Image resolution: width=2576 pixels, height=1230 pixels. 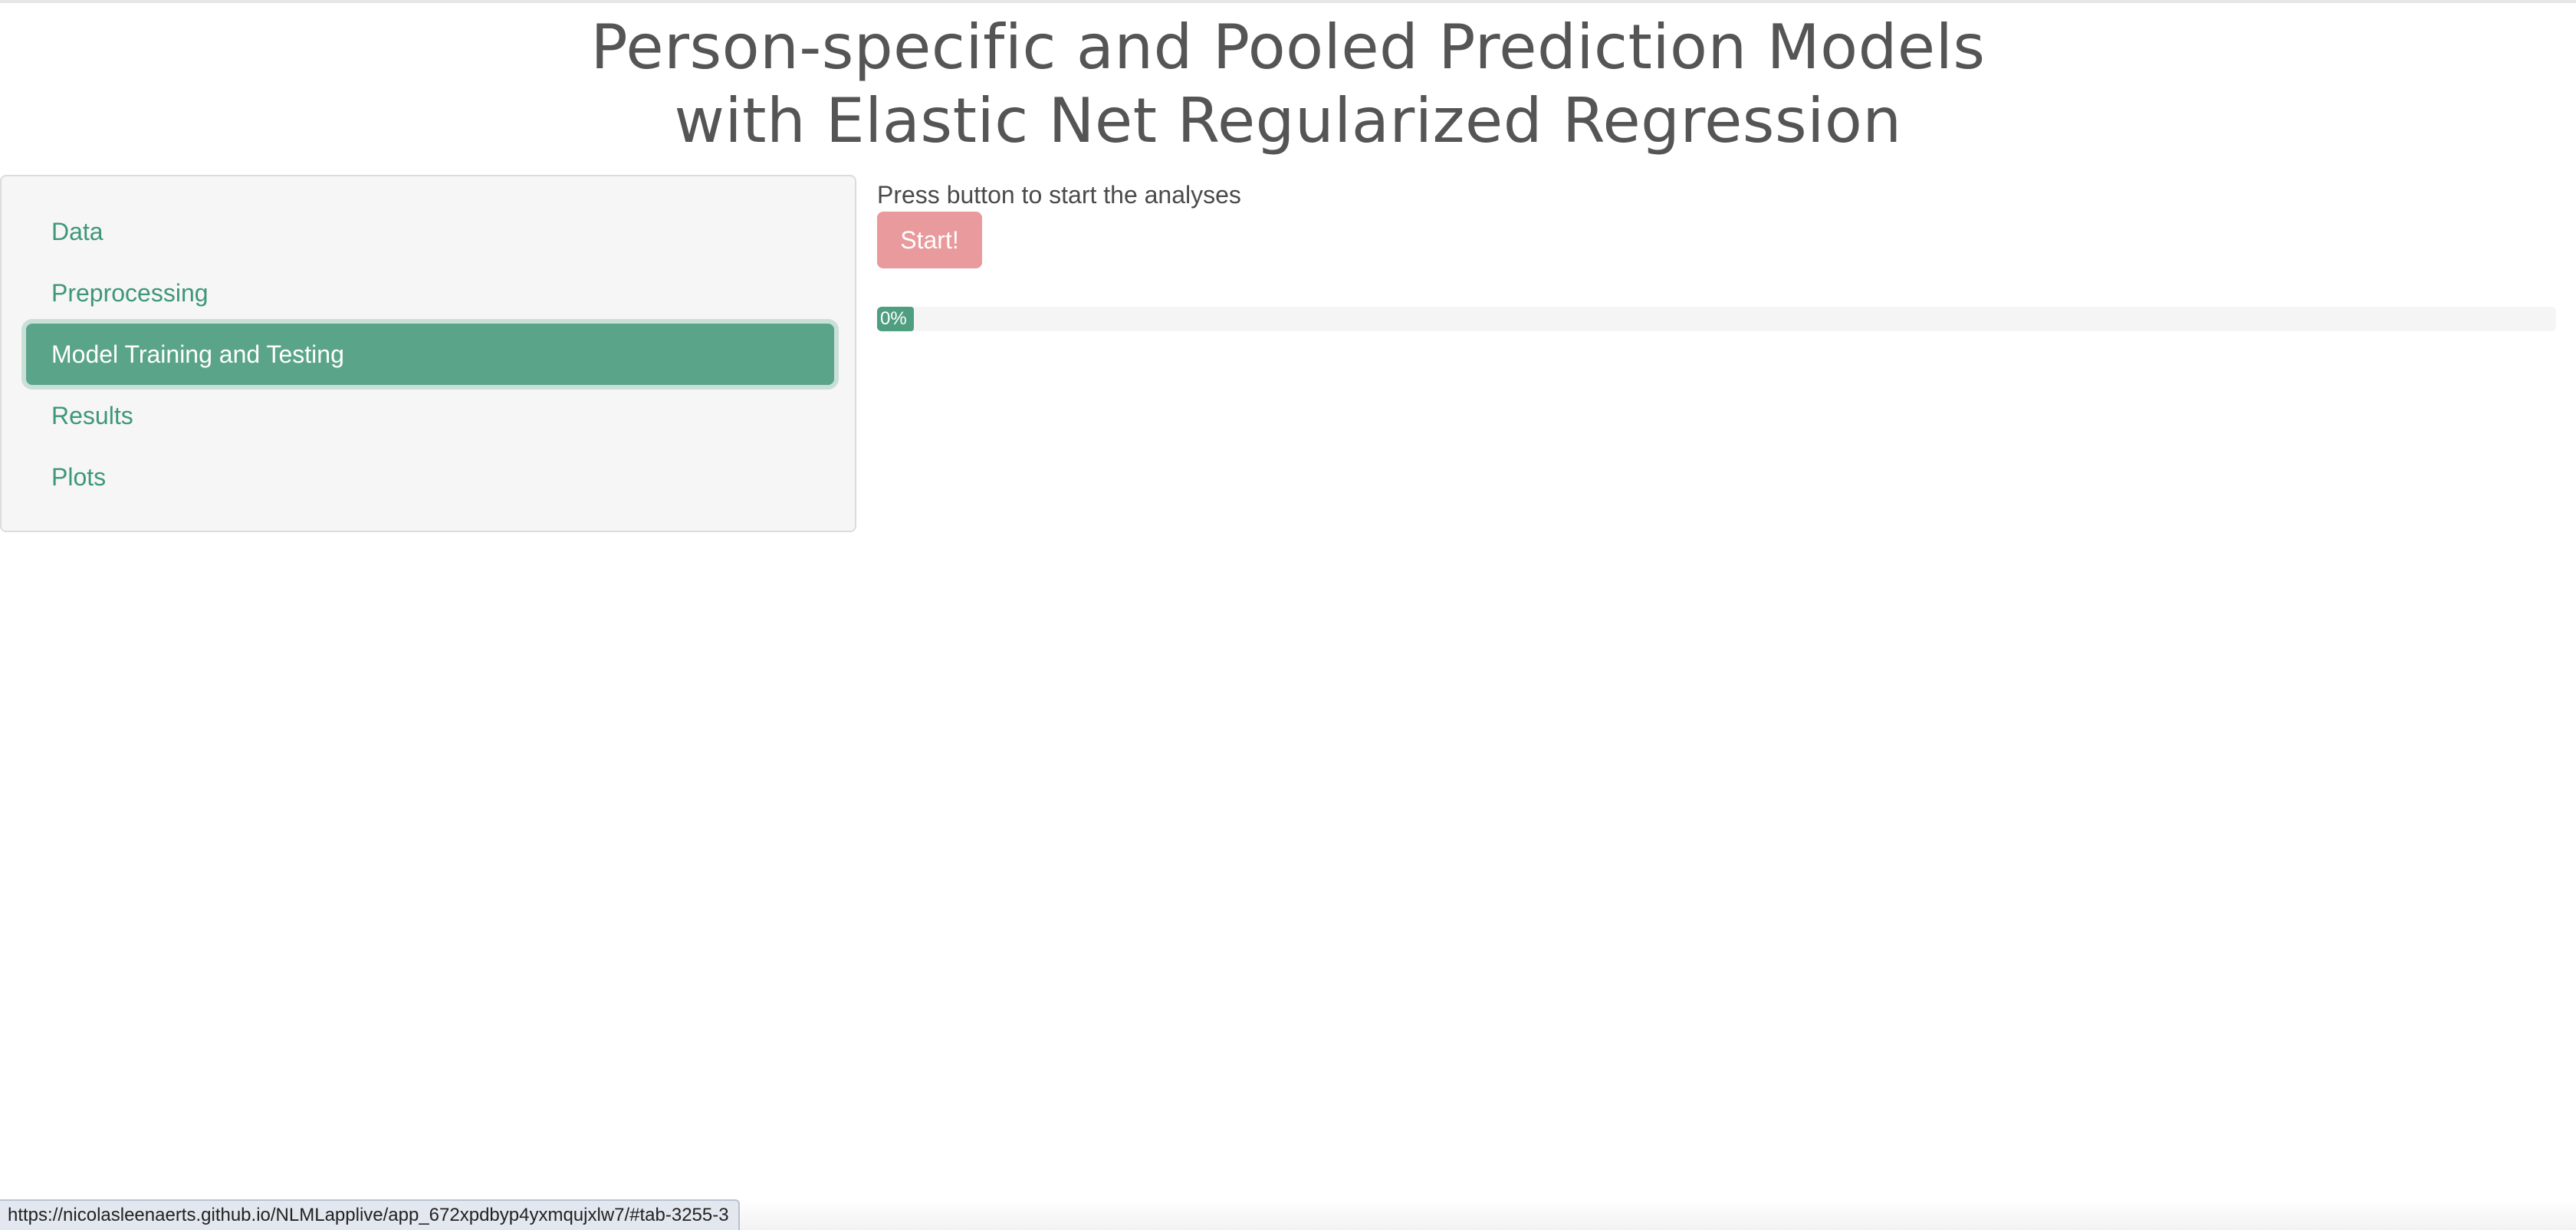 What do you see at coordinates (894, 318) in the screenshot?
I see `progress-label: 0%` at bounding box center [894, 318].